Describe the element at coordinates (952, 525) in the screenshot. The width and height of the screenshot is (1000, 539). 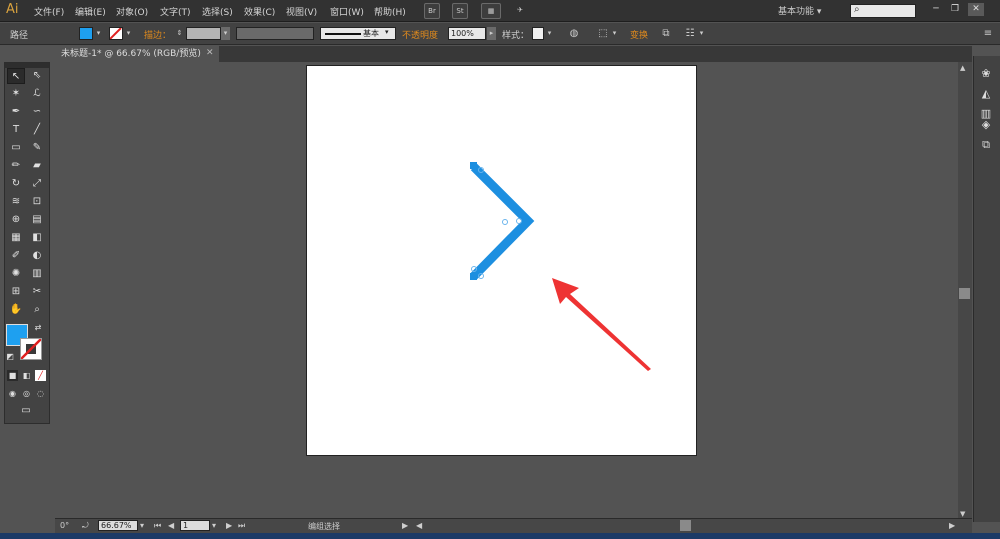
I see `scroll-right-icon: ▶` at that location.